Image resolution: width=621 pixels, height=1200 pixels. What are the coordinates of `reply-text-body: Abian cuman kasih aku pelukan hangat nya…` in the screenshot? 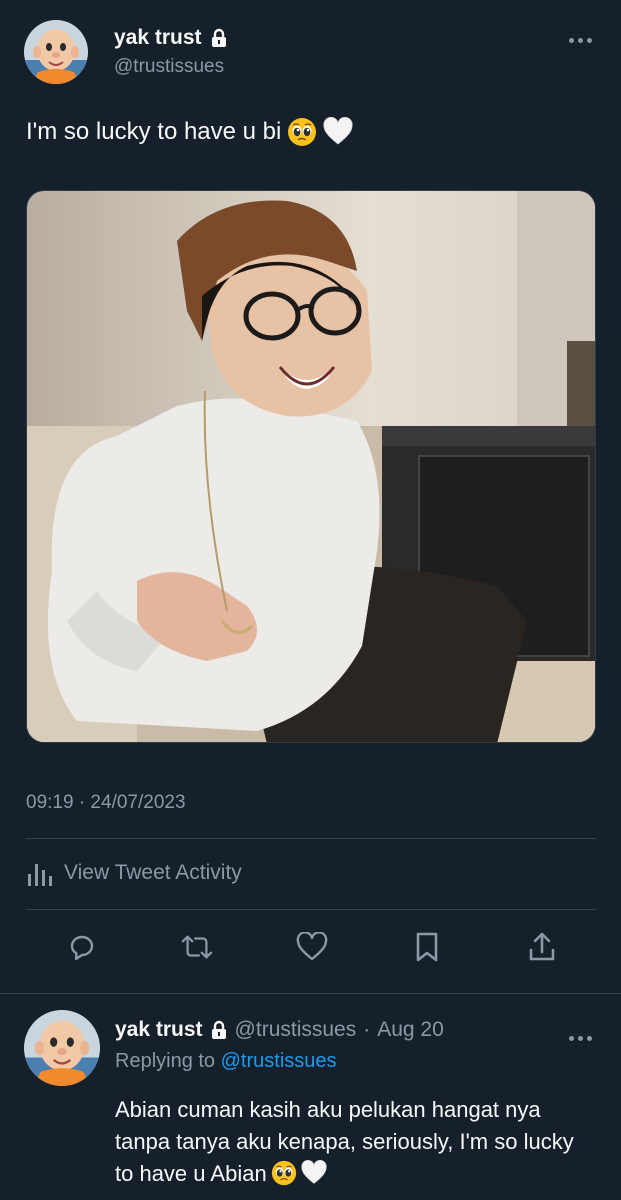 It's located at (344, 1141).